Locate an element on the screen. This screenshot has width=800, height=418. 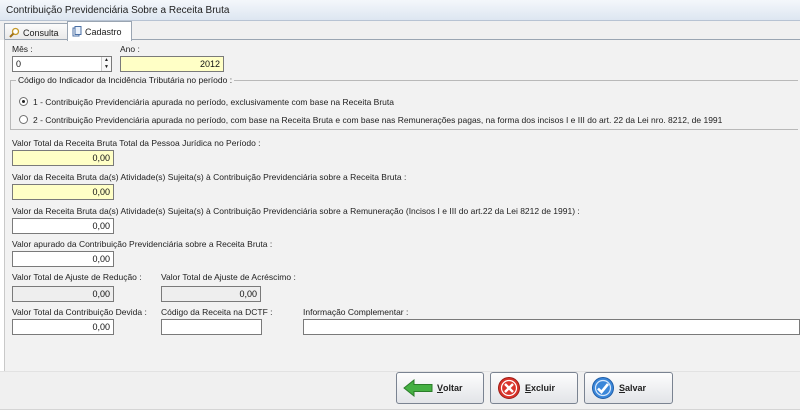
info-complementar-label: Informação Complementar : is located at coordinates (356, 312).